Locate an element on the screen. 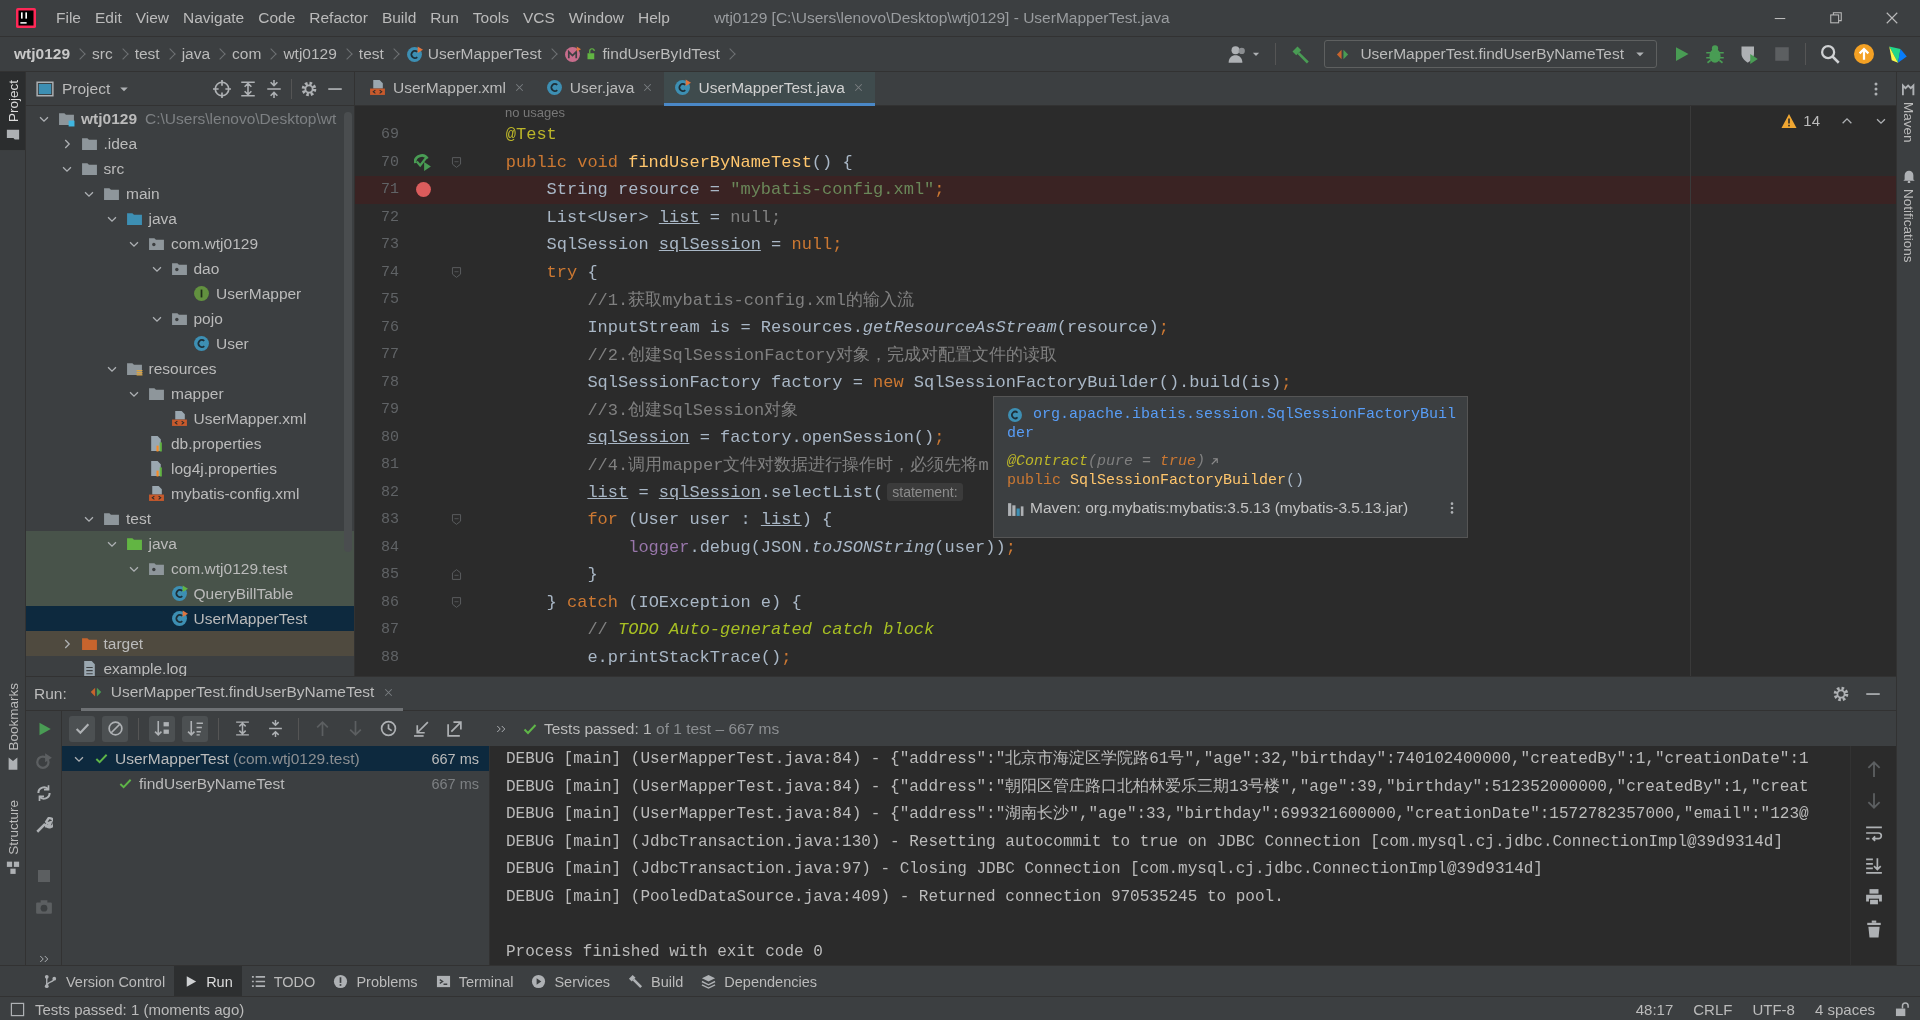  menu-item: Help is located at coordinates (654, 18).